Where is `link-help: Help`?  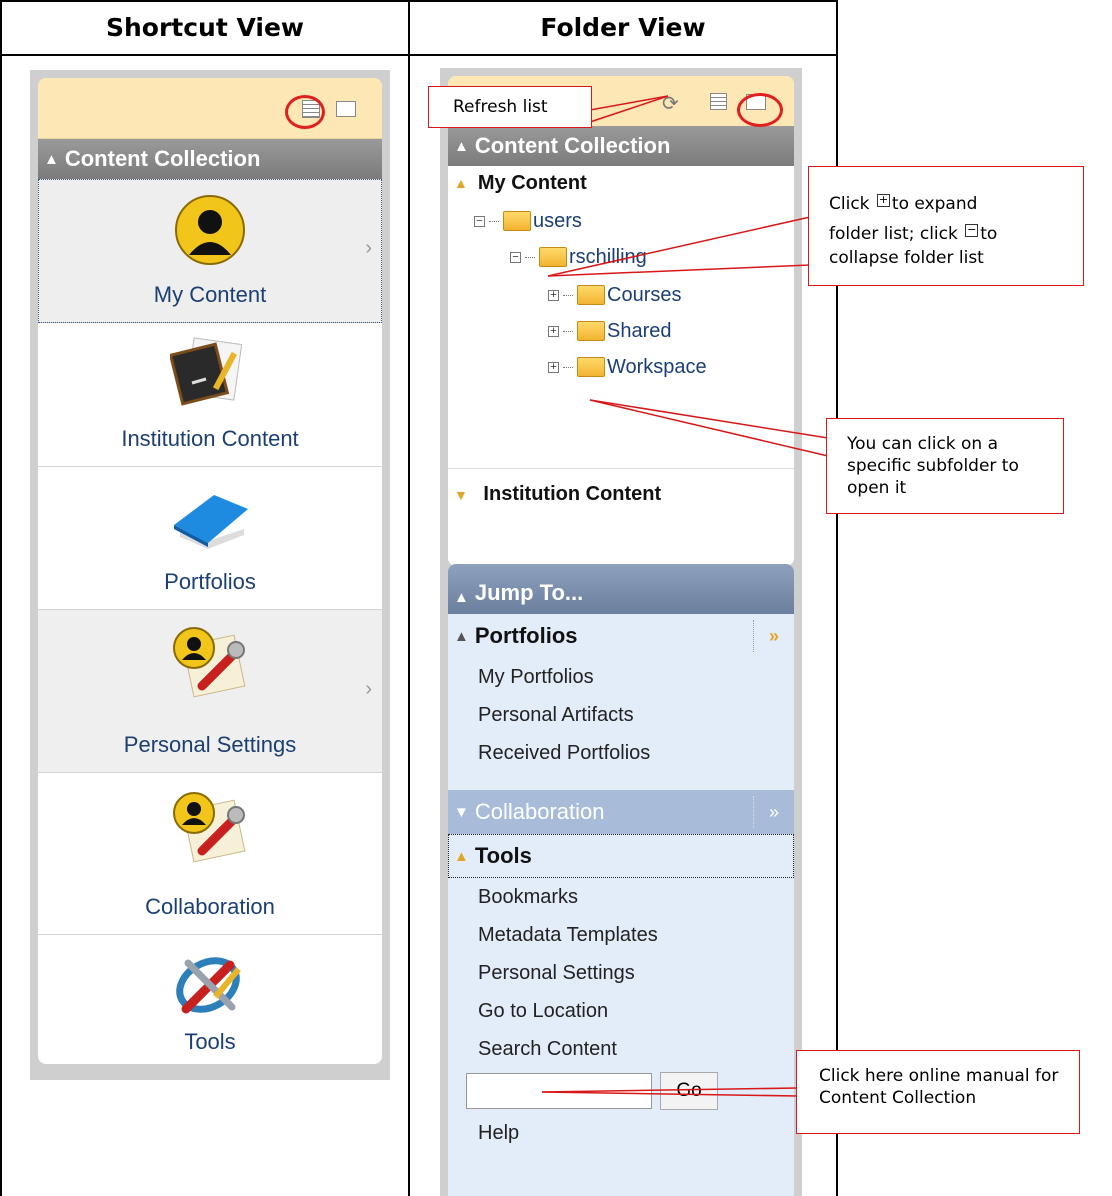
link-help: Help is located at coordinates (621, 1133).